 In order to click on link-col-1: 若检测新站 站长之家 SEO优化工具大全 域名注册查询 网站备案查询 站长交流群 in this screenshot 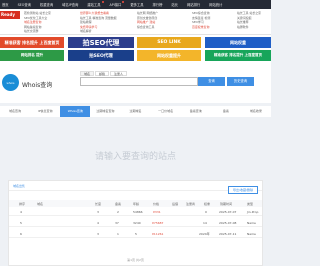, I will do `click(37, 22)`.